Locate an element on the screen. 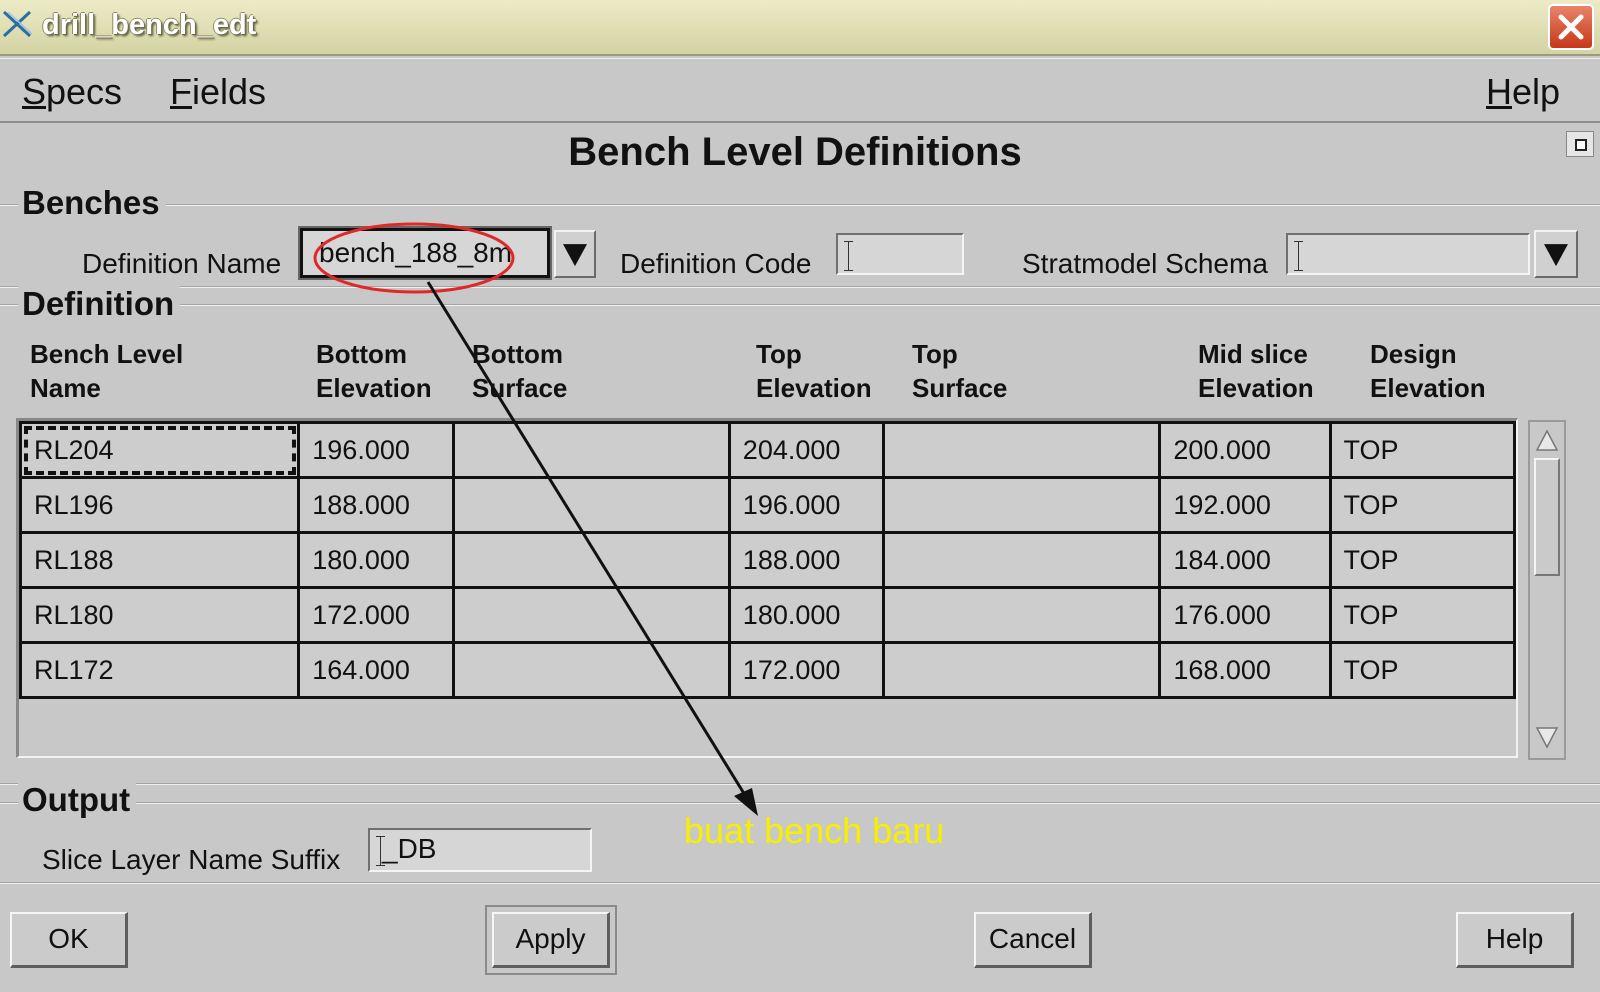 The width and height of the screenshot is (1600, 992). cancel-button: Cancel is located at coordinates (1033, 940).